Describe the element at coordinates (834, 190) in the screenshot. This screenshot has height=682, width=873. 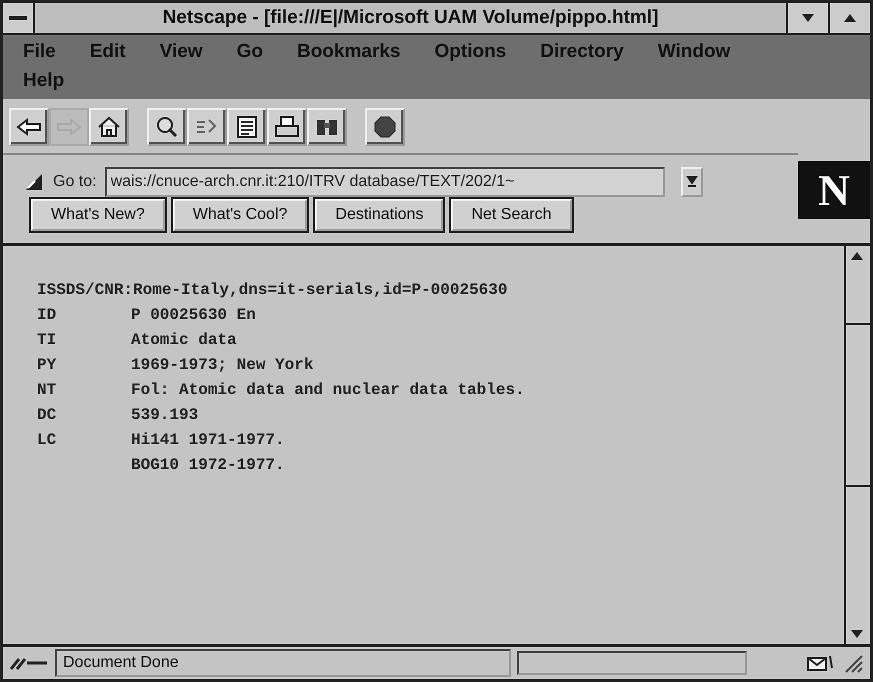
I see `netscape-logo: N` at that location.